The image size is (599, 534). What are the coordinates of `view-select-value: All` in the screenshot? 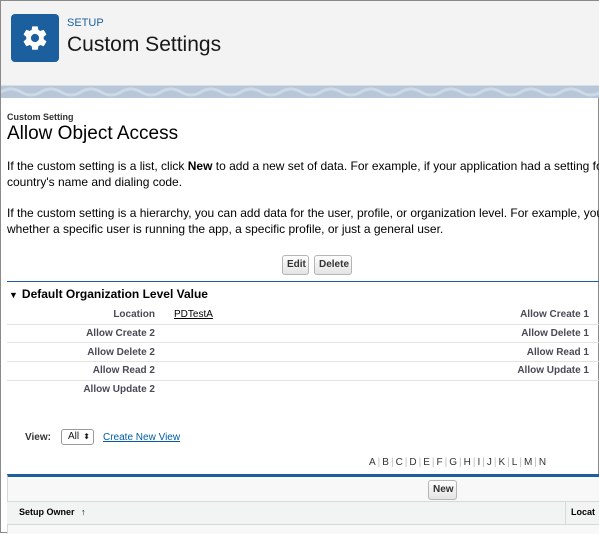 It's located at (74, 436).